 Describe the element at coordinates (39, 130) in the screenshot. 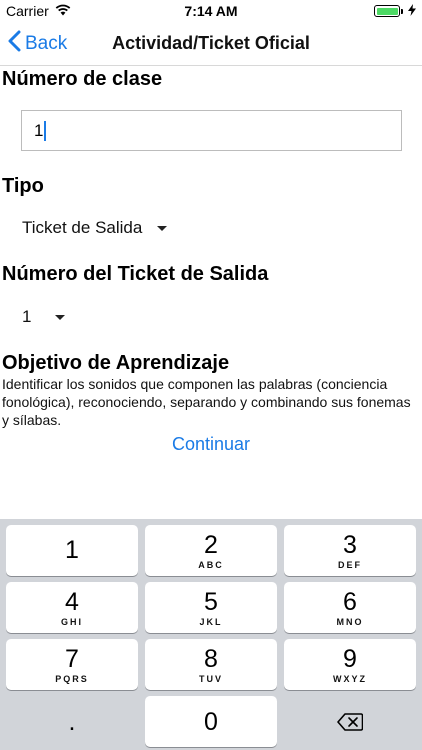

I see `class-number-value: 1` at that location.